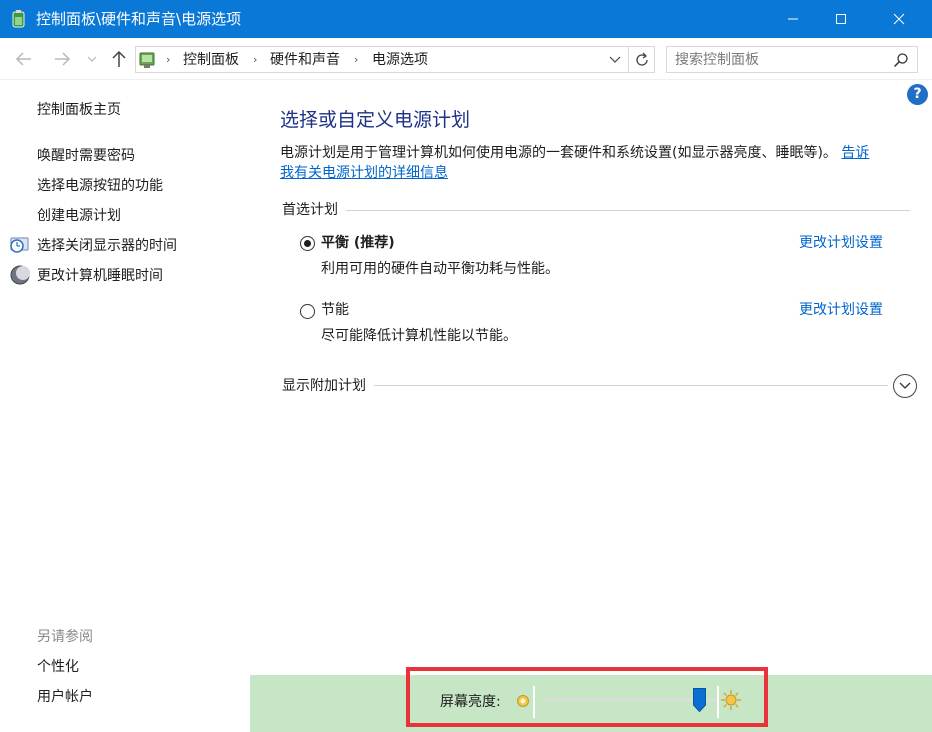  I want to click on breadcrumb-hardware-sound: 硬件和声音, so click(305, 60).